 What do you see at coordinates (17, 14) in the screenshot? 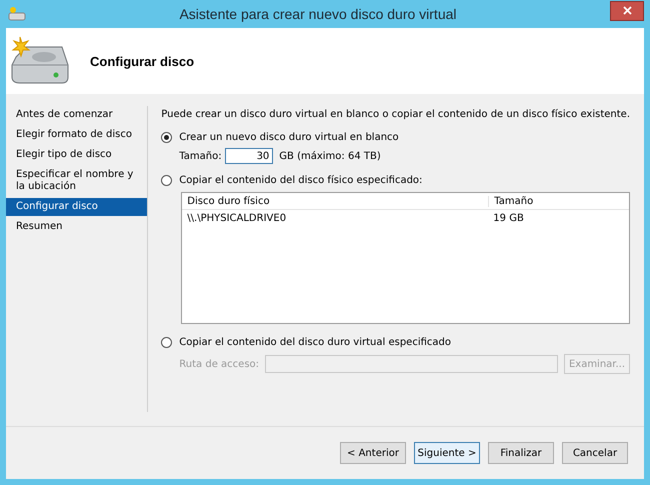
I see `disk-icon` at bounding box center [17, 14].